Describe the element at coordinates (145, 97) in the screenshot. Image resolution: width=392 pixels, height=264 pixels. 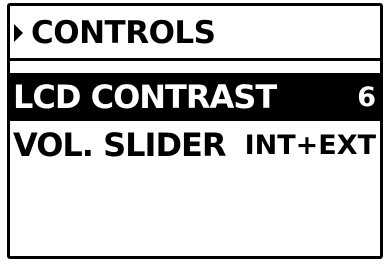
I see `menu-item-label: LCD CONTRAST` at that location.